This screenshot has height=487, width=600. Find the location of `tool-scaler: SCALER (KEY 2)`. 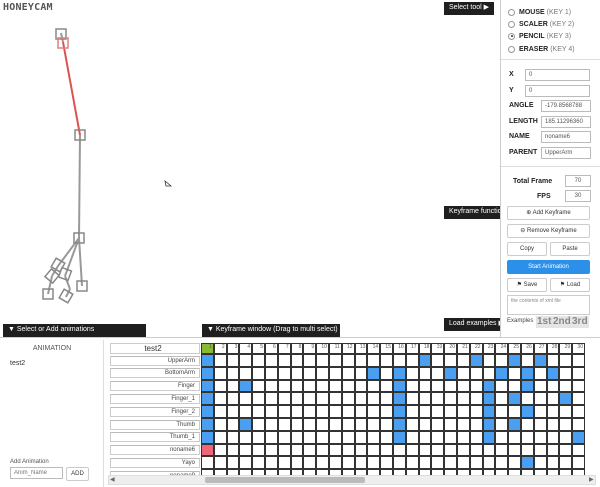

tool-scaler: SCALER (KEY 2) is located at coordinates (541, 24).